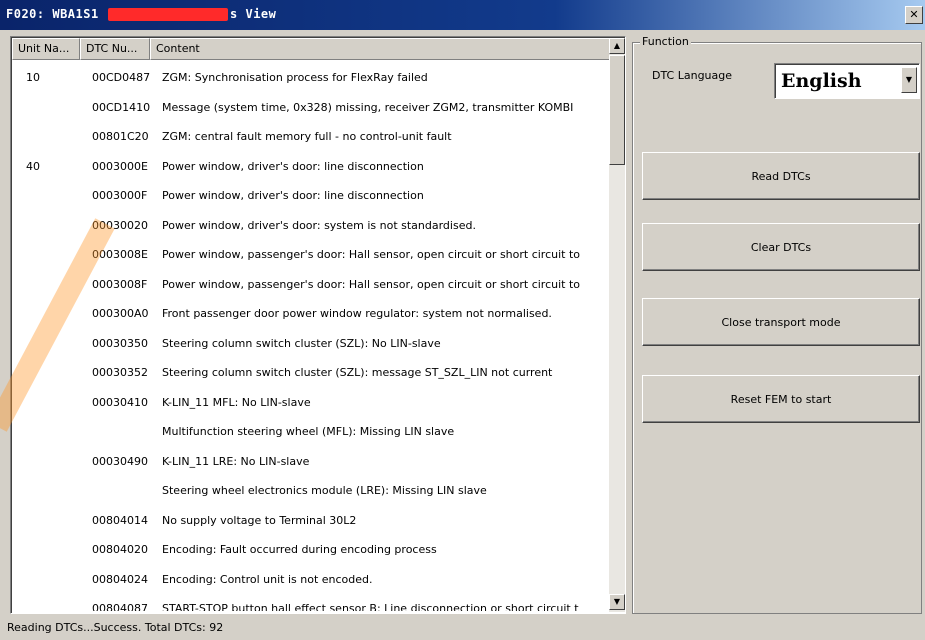 Image resolution: width=925 pixels, height=640 pixels. What do you see at coordinates (617, 602) in the screenshot?
I see `scroll-down-button: ▼` at bounding box center [617, 602].